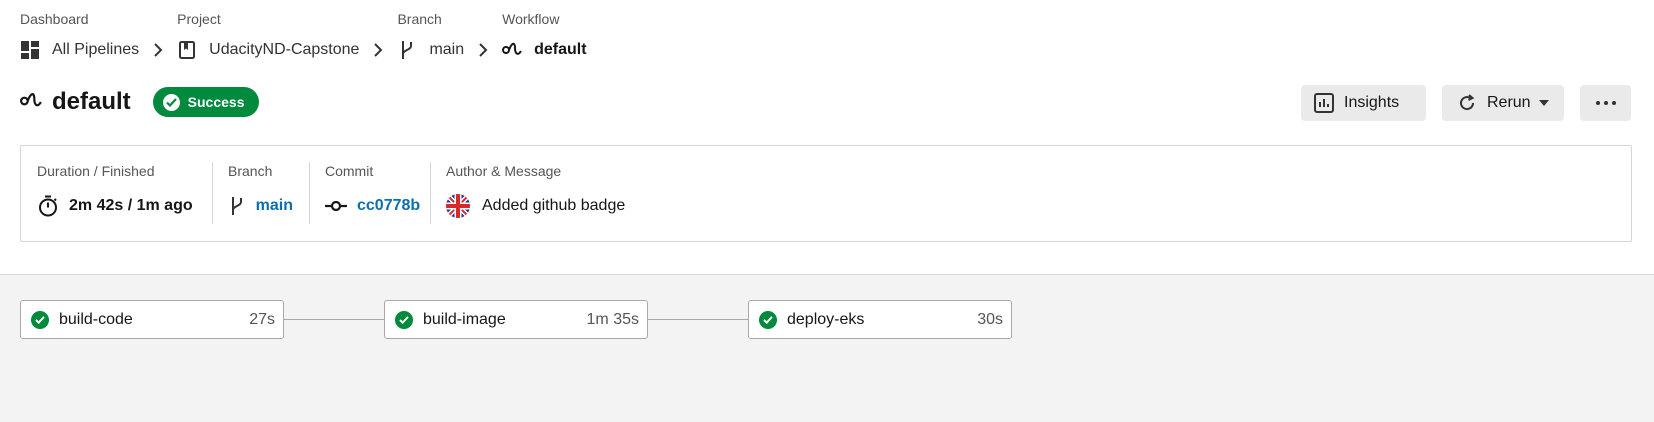  I want to click on rerun-button: Rerun, so click(1503, 103).